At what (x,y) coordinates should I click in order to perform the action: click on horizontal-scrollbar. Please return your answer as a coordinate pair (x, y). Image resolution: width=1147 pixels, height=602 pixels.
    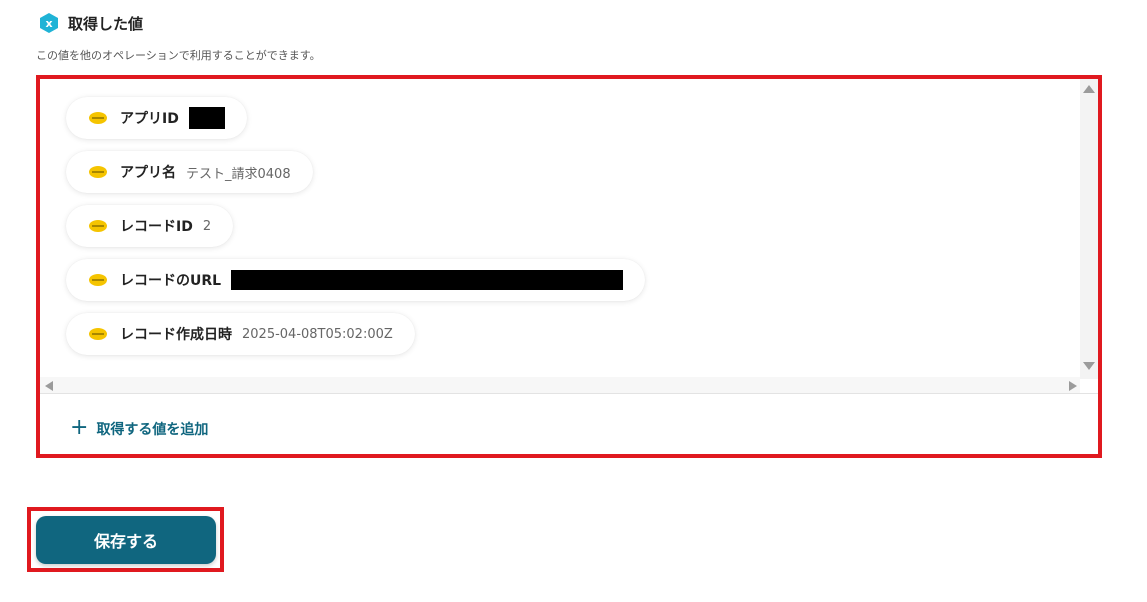
    Looking at the image, I should click on (560, 385).